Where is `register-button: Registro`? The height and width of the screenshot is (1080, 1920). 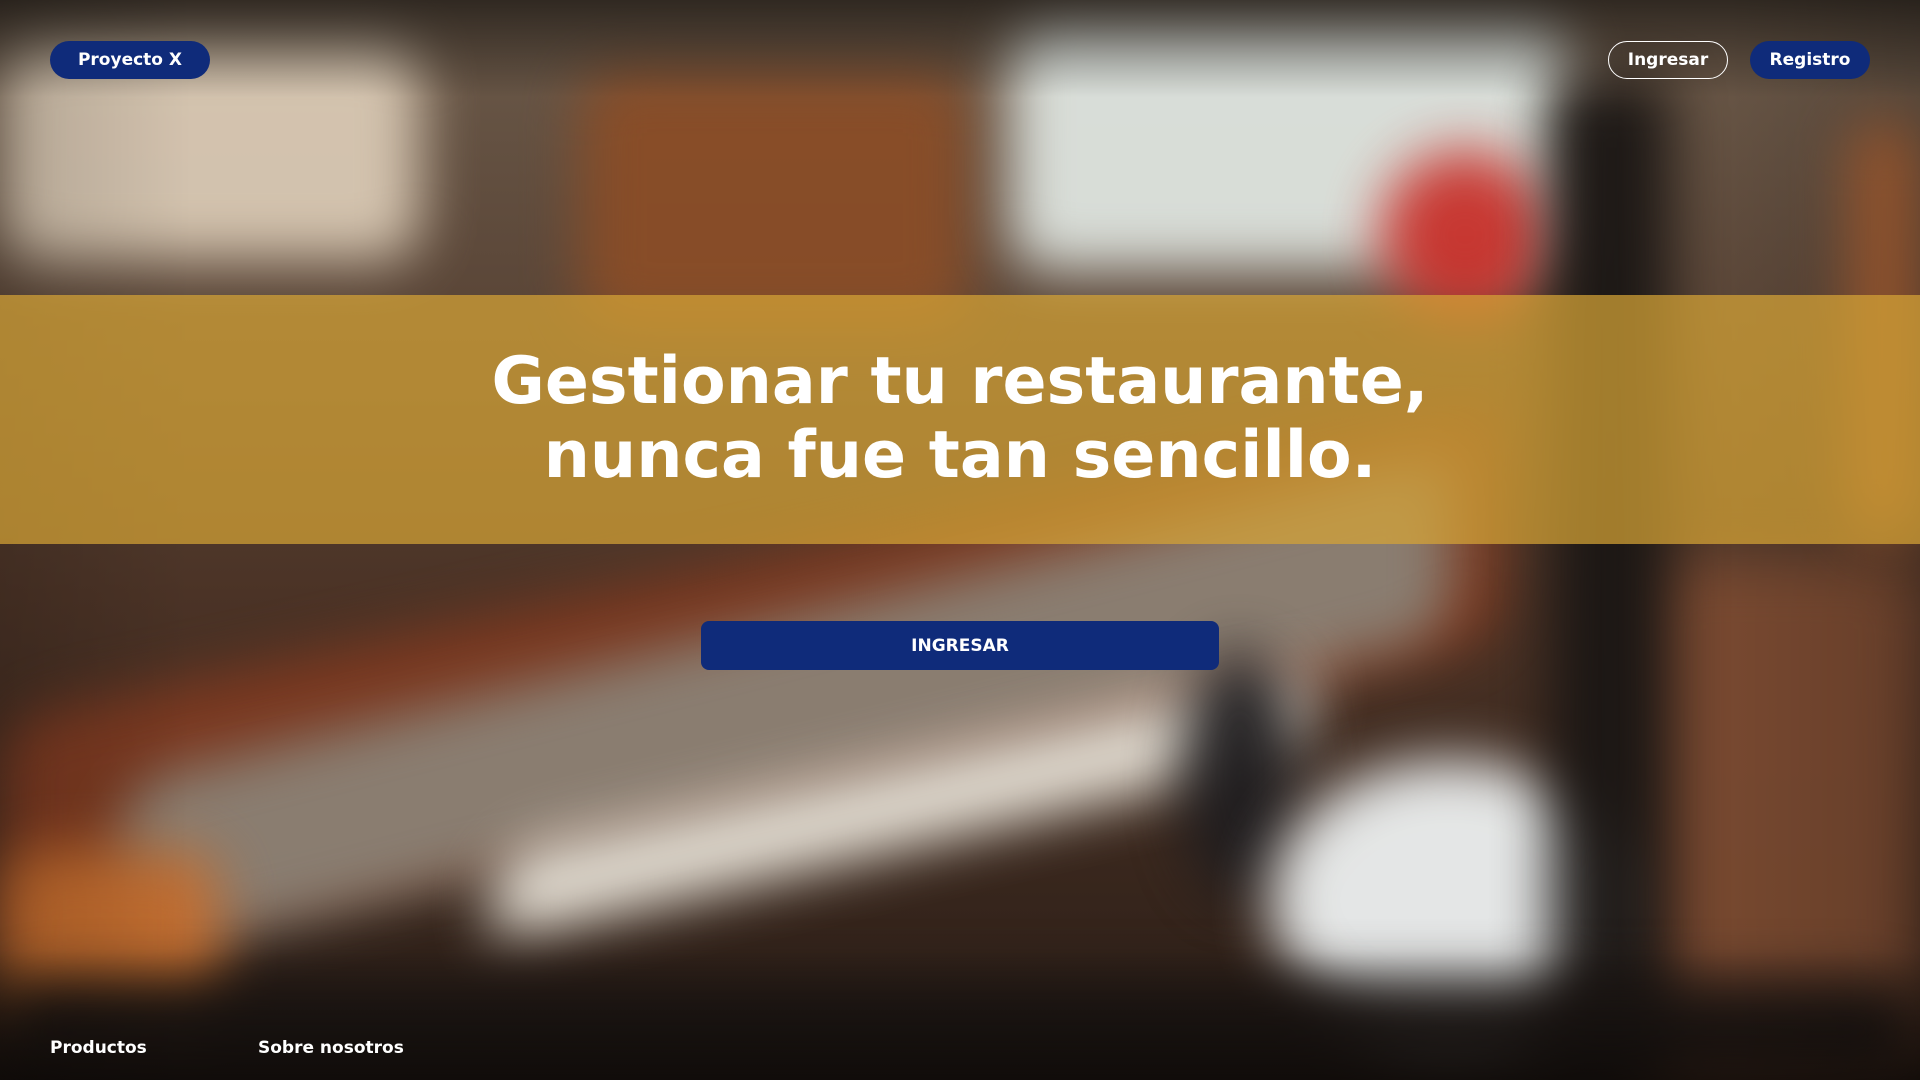 register-button: Registro is located at coordinates (1810, 60).